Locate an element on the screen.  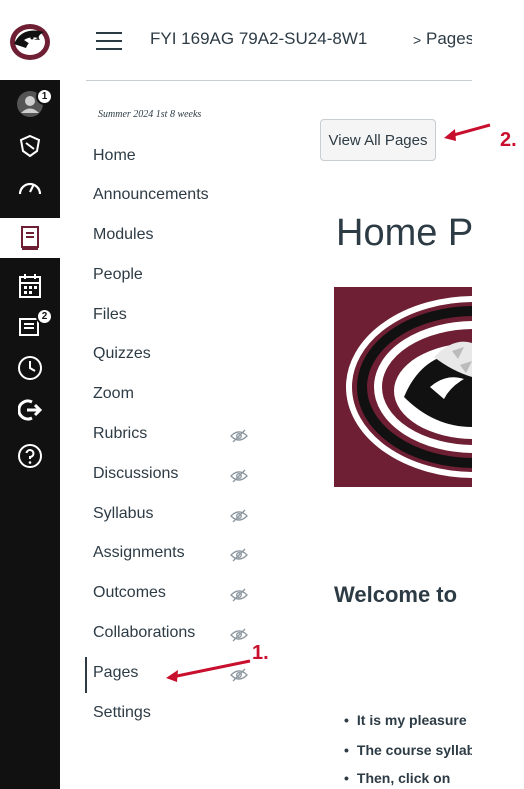
book-icon is located at coordinates (30, 238).